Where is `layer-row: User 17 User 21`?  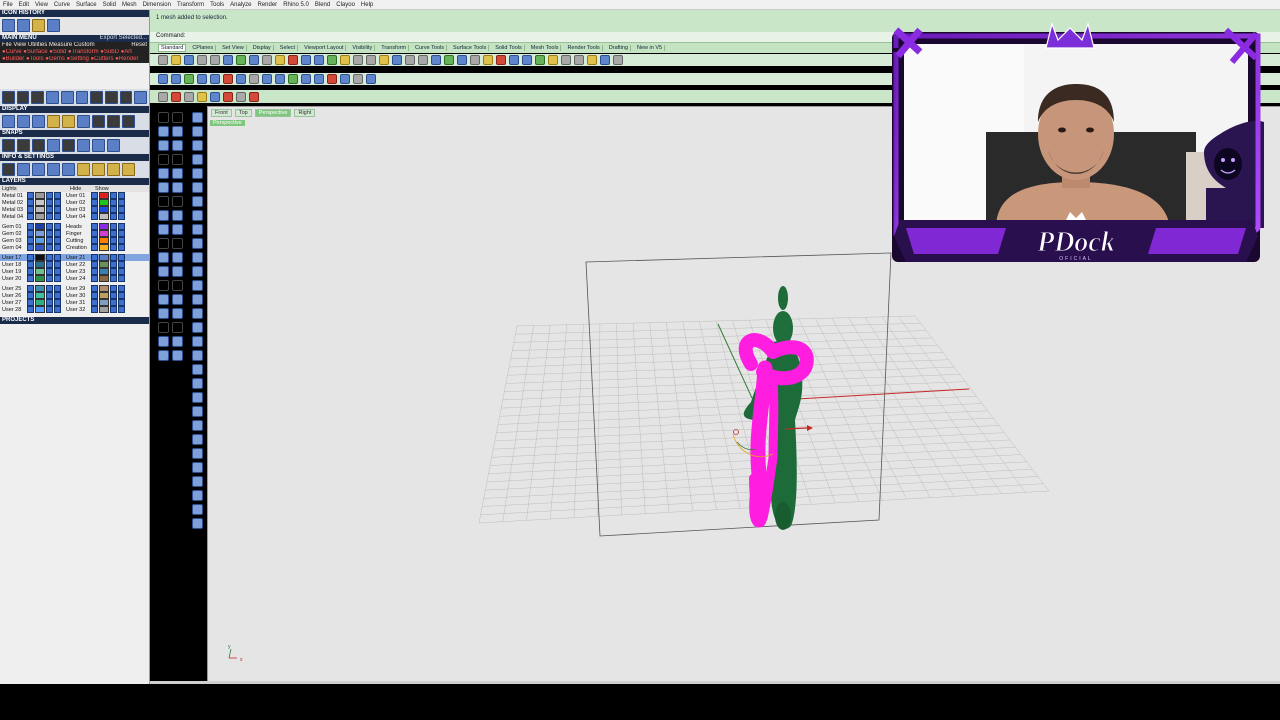 layer-row: User 17 User 21 is located at coordinates (74, 257).